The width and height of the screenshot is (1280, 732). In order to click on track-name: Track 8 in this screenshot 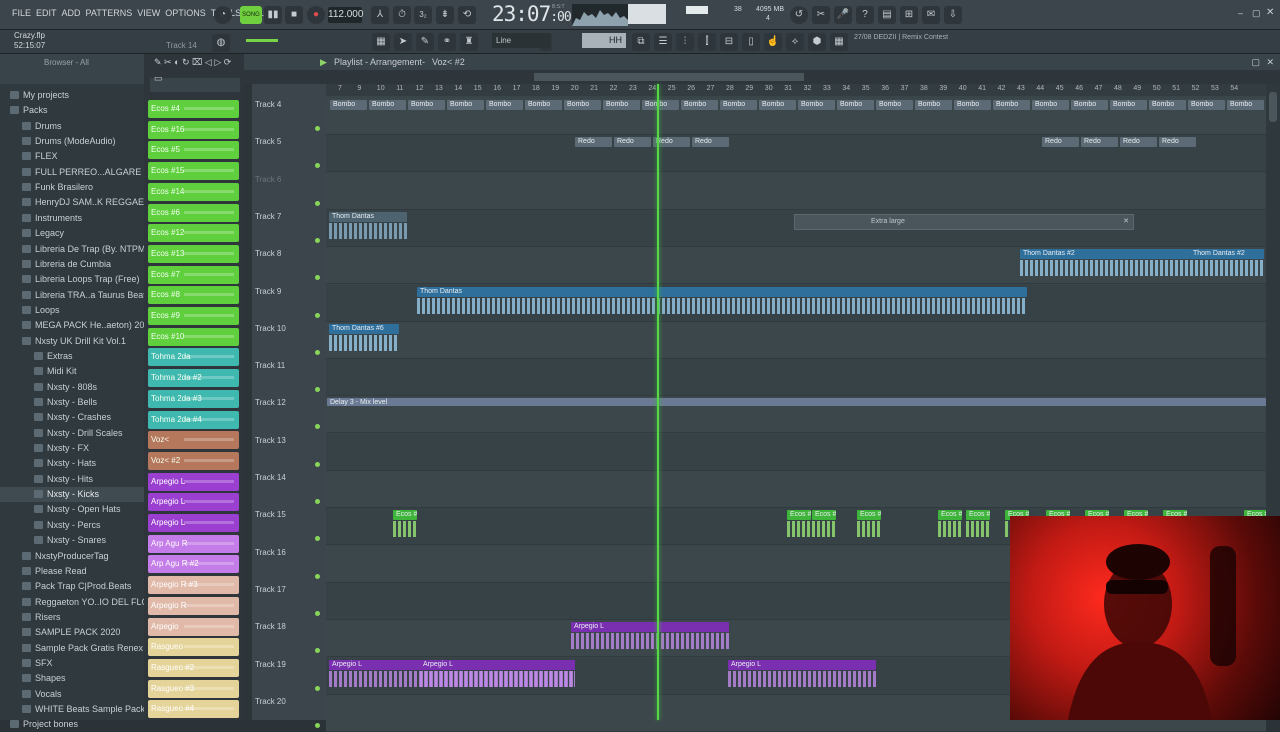, I will do `click(268, 253)`.